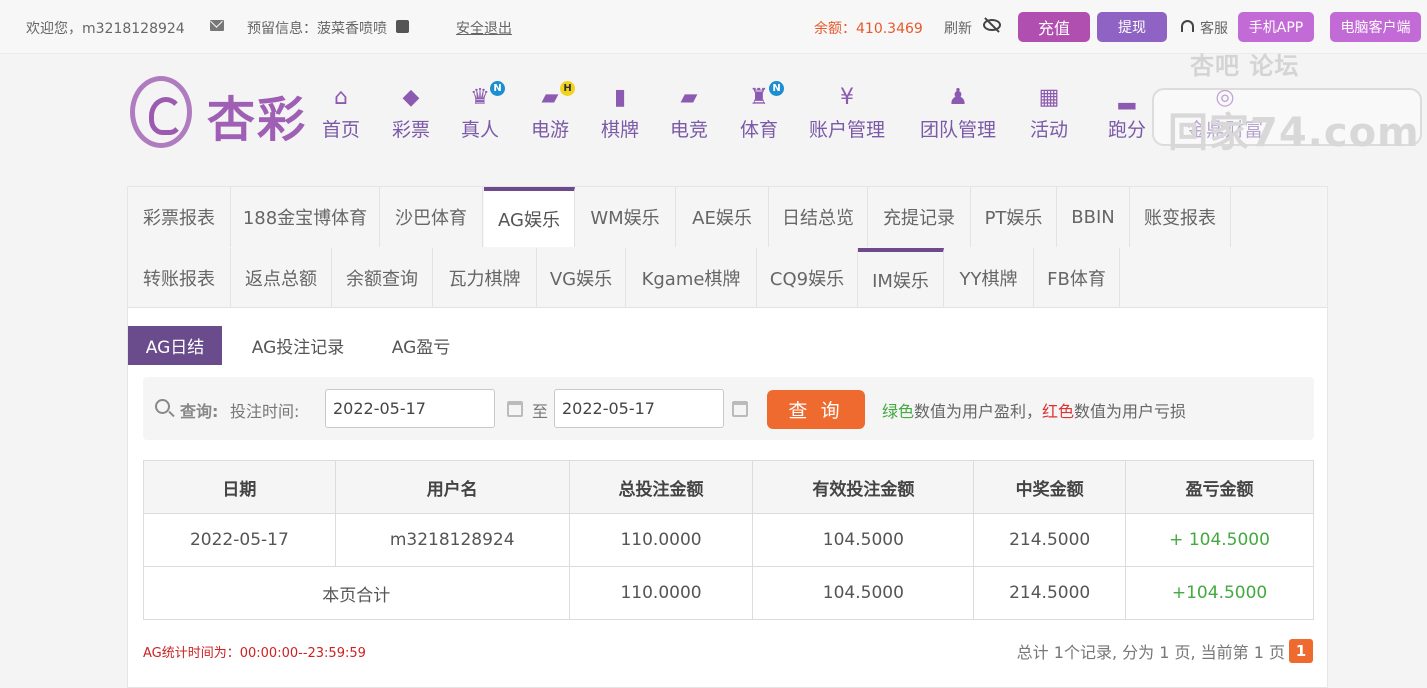 The image size is (1427, 688). Describe the element at coordinates (958, 130) in the screenshot. I see `nav-label: 团队管理` at that location.